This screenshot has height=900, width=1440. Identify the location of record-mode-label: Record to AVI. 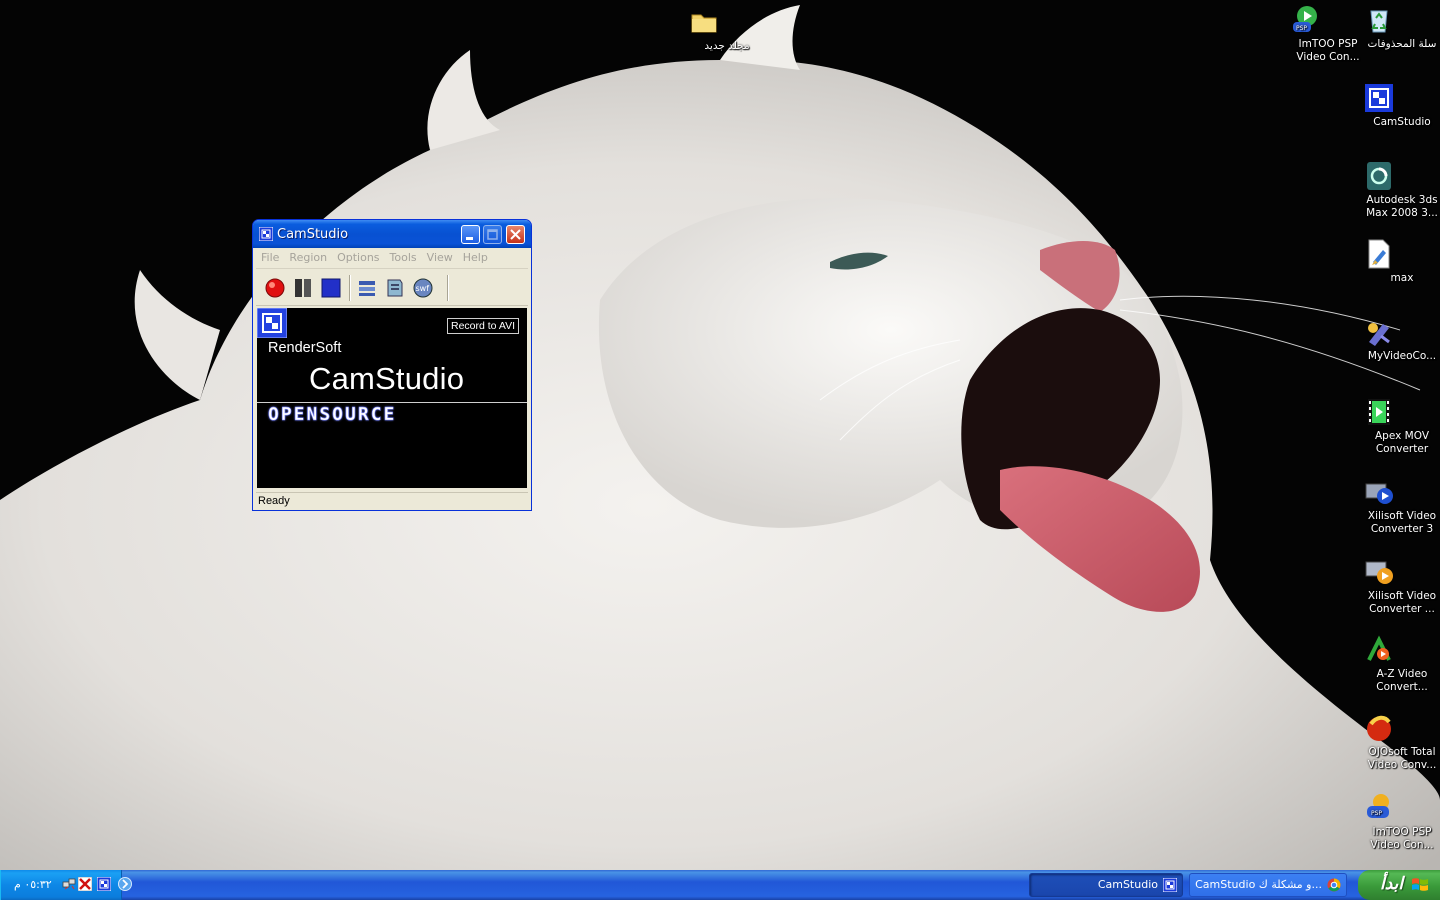
(482, 326).